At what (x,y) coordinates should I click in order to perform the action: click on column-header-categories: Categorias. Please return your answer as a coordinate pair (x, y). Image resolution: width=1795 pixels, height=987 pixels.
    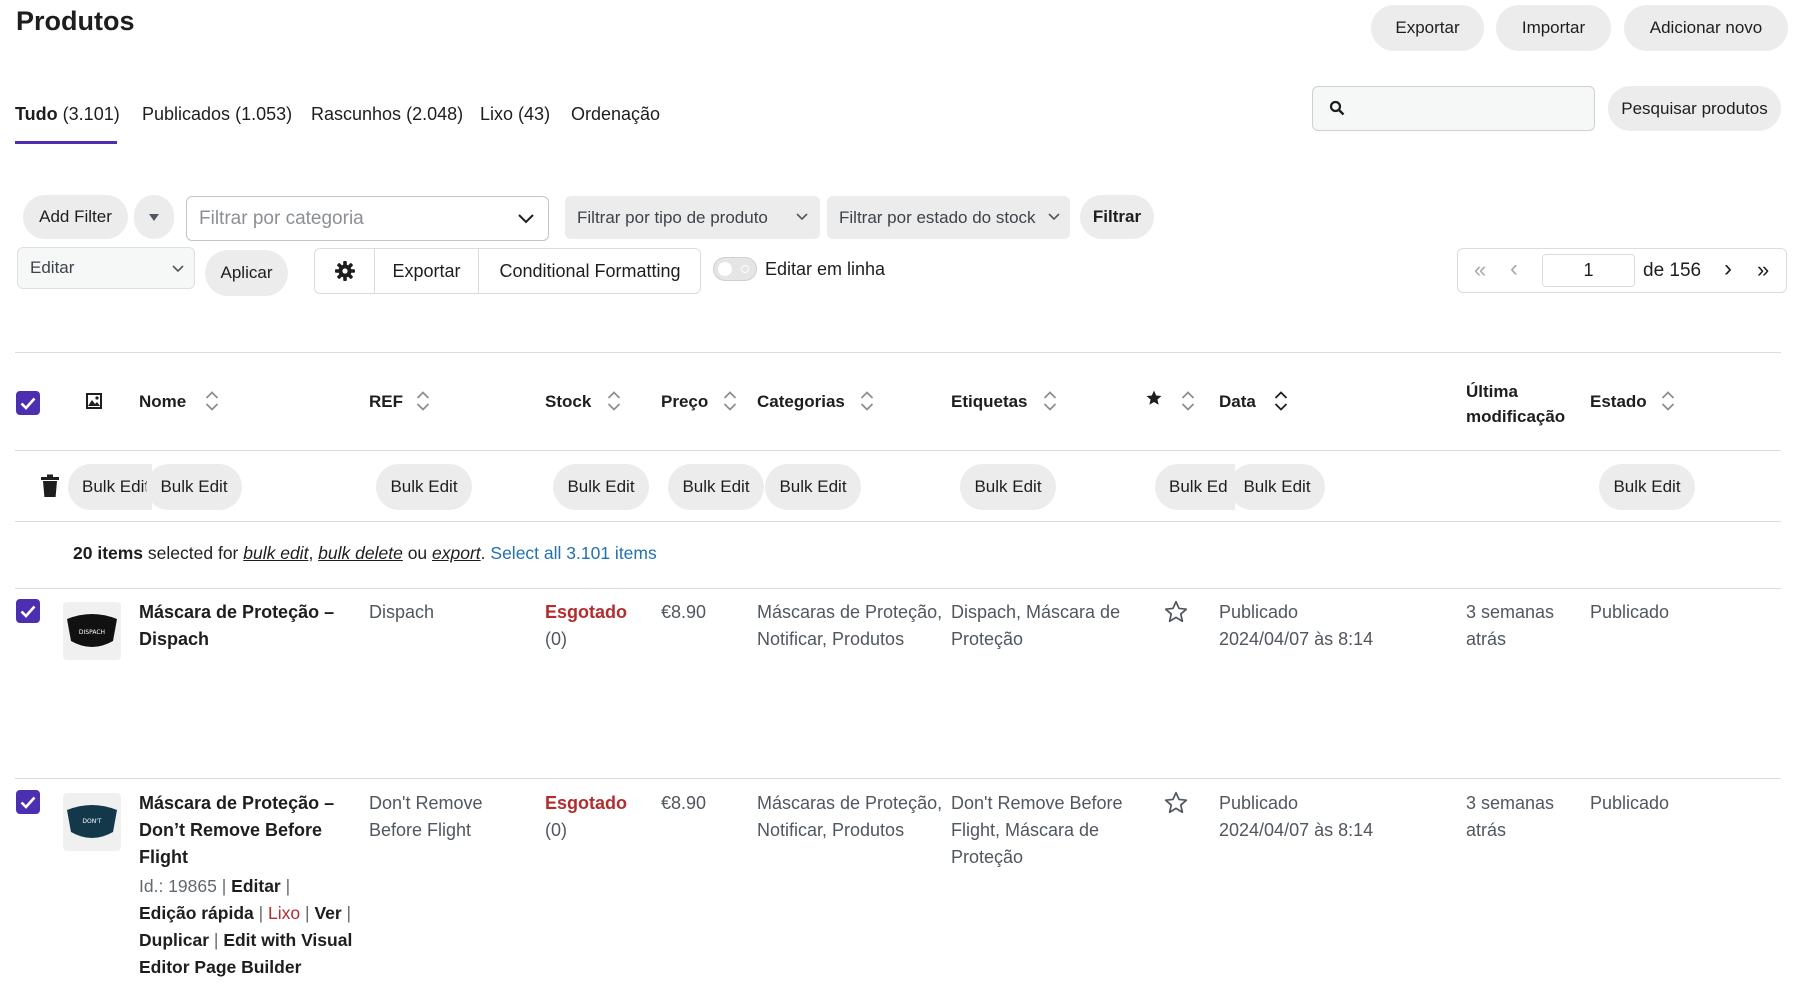
    Looking at the image, I should click on (801, 402).